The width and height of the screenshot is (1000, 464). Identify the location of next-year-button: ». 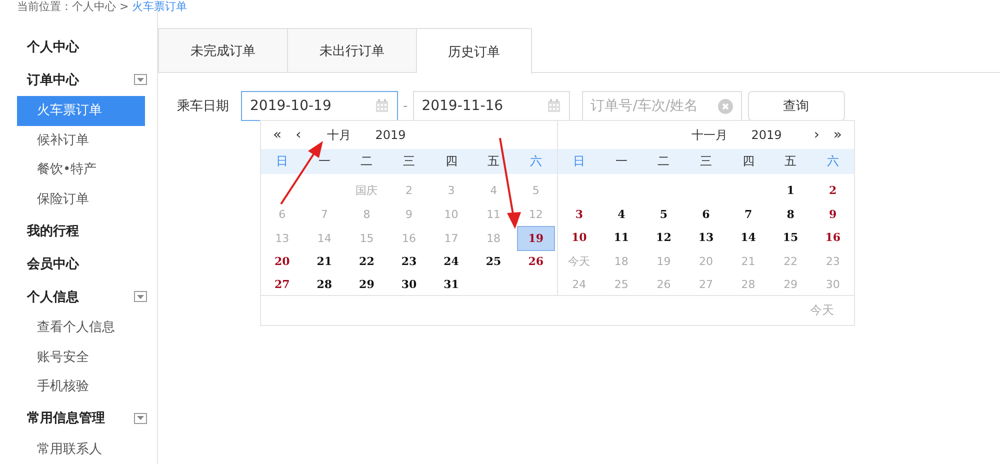
(837, 135).